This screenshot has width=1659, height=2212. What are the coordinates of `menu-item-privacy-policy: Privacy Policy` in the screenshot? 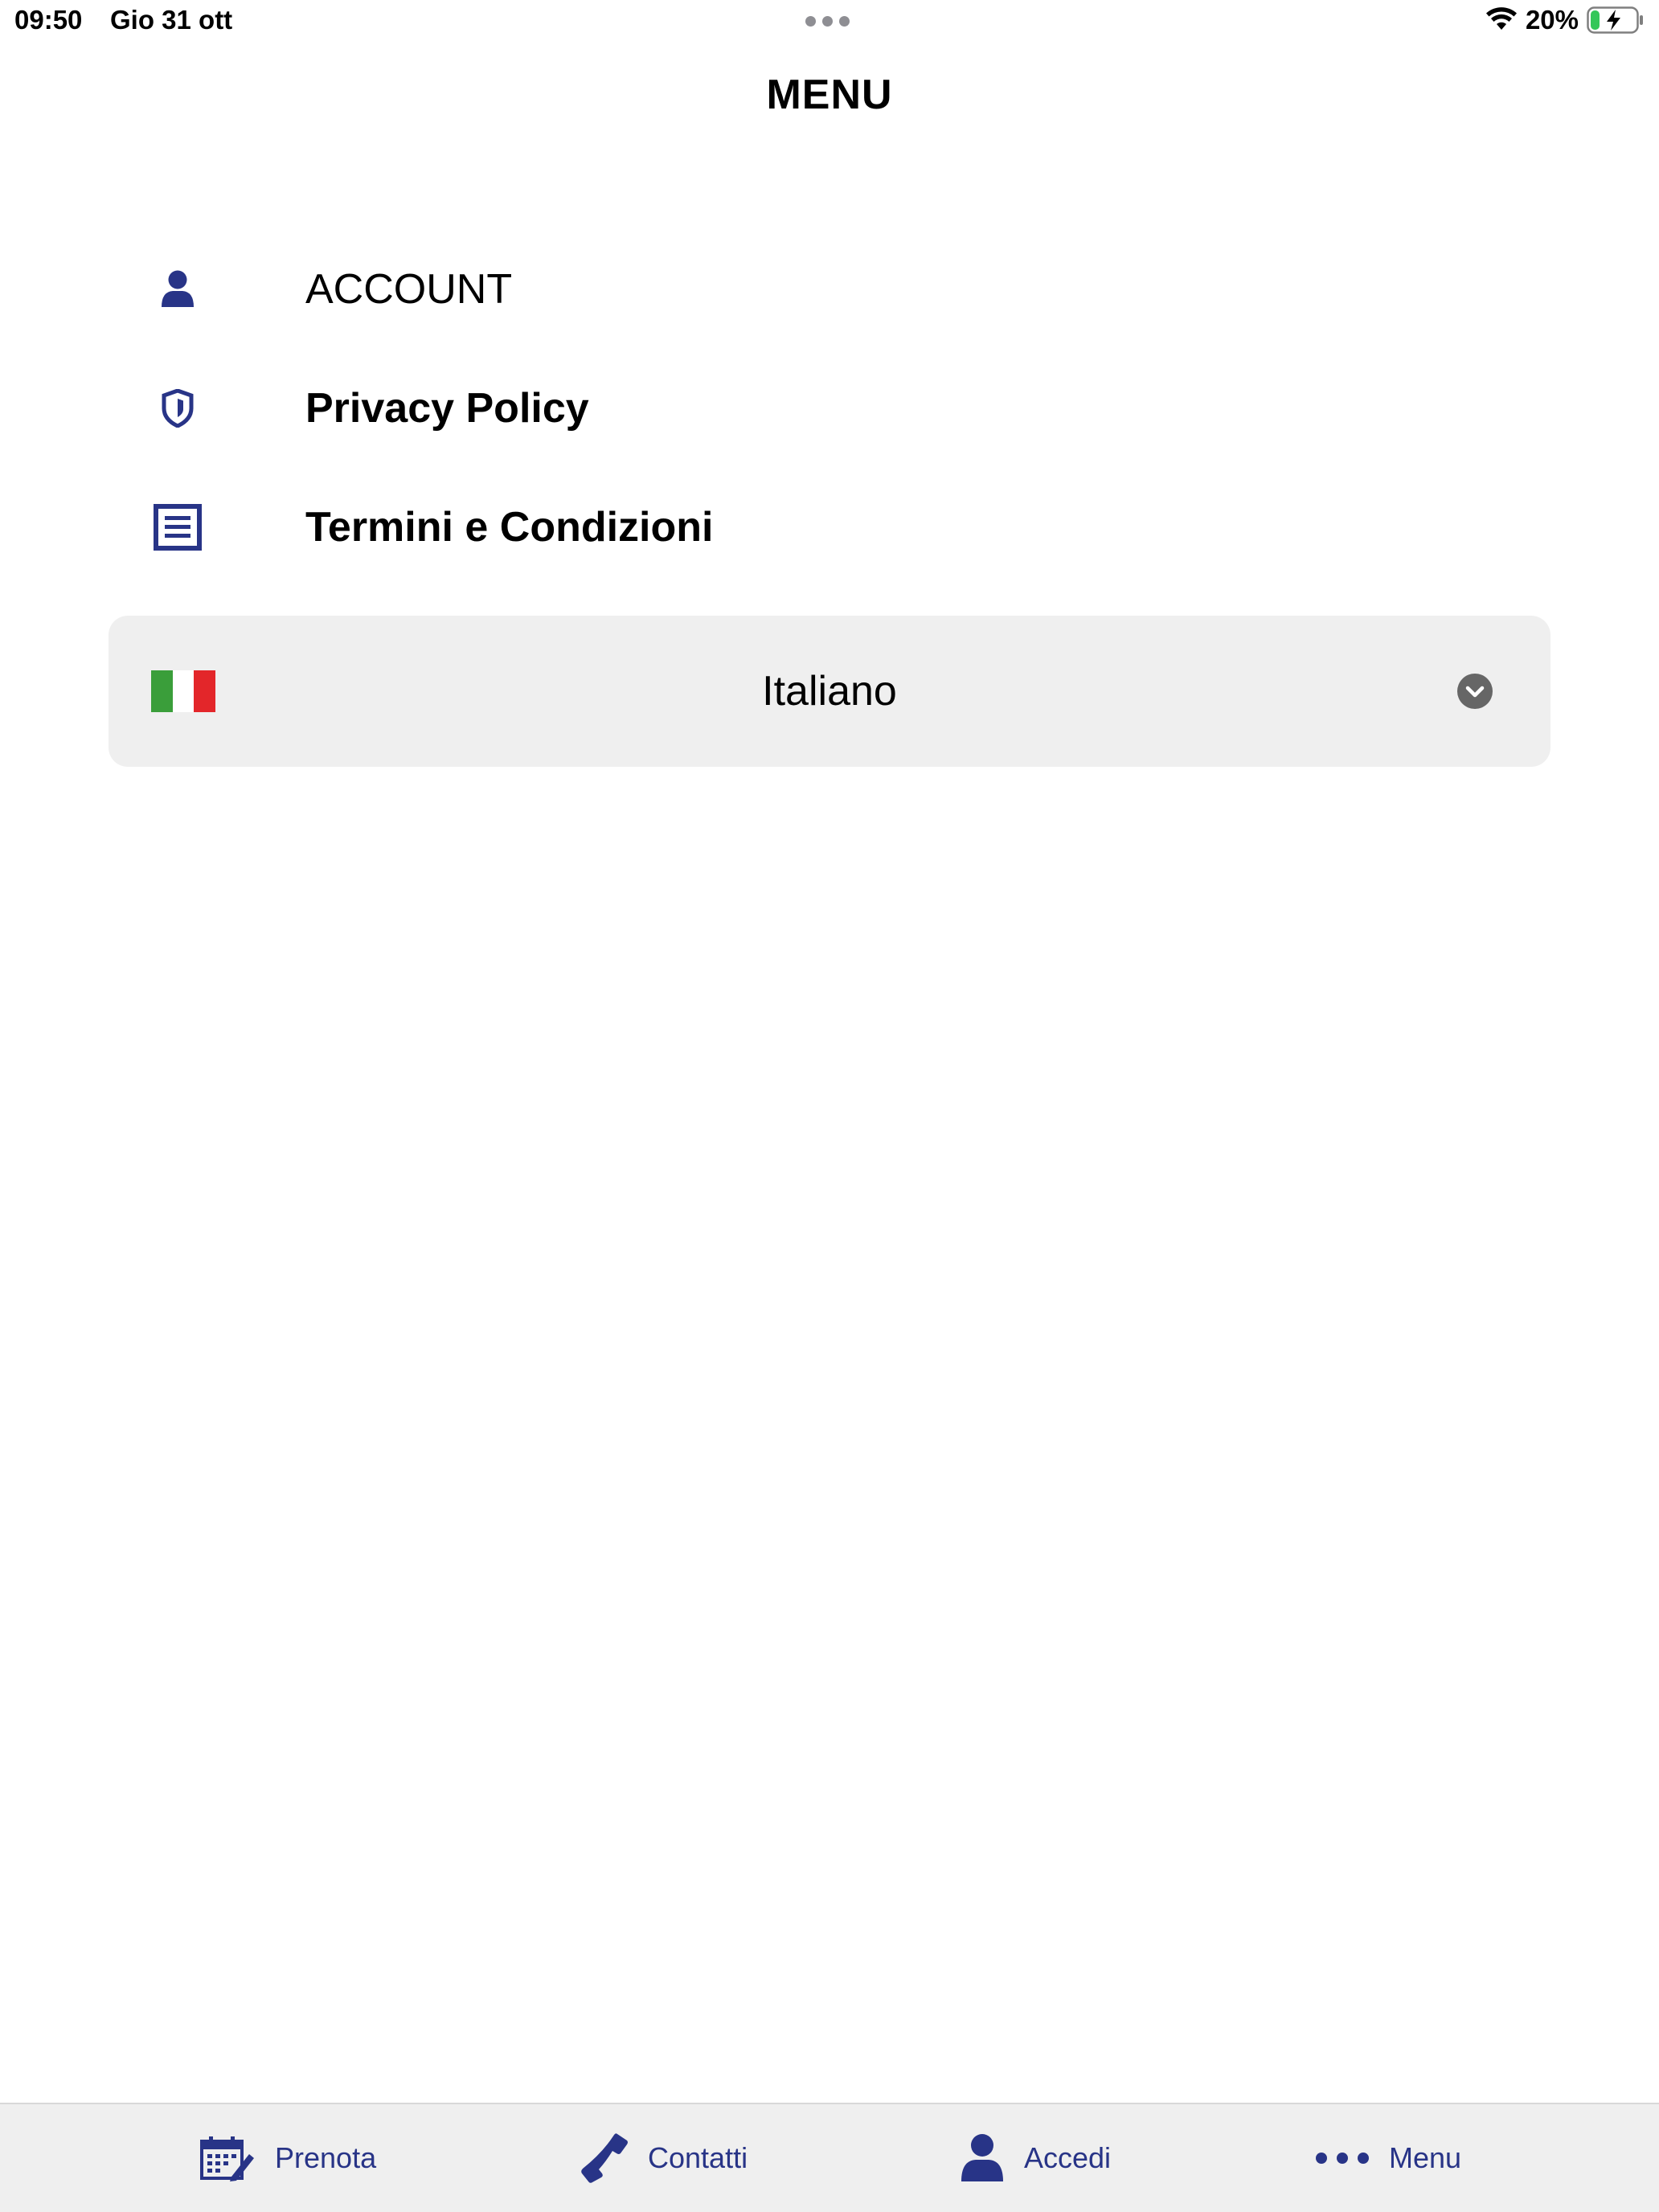 It's located at (832, 408).